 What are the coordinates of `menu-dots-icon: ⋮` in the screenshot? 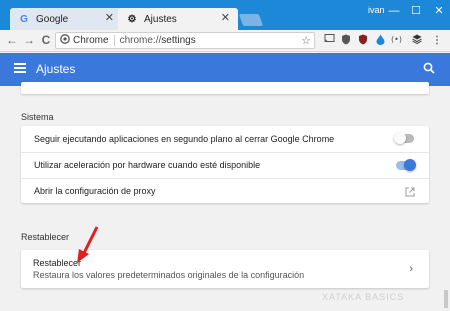 It's located at (437, 41).